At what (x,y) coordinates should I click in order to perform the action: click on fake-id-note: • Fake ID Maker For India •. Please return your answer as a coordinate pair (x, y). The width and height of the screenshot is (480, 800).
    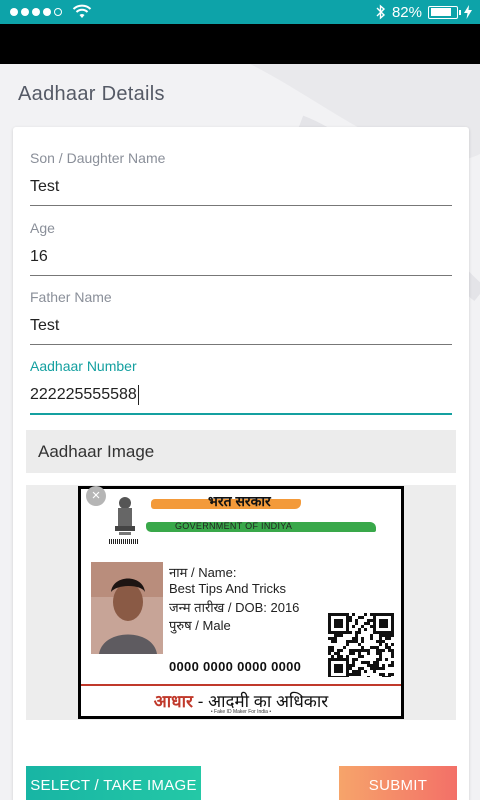
    Looking at the image, I should click on (241, 712).